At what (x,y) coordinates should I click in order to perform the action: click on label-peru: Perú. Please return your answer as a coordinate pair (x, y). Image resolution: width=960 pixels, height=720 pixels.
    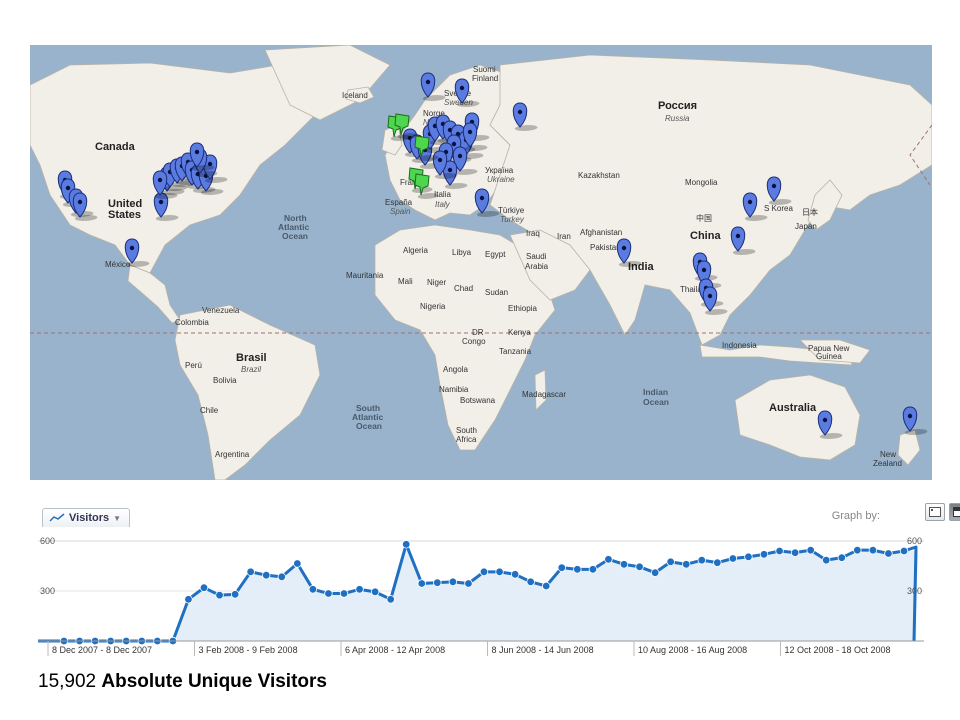
    Looking at the image, I should click on (193, 365).